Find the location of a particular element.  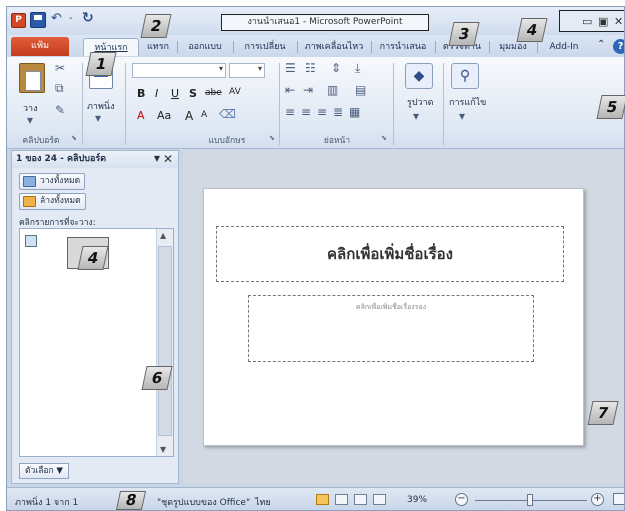

underline-button: U is located at coordinates (175, 93).